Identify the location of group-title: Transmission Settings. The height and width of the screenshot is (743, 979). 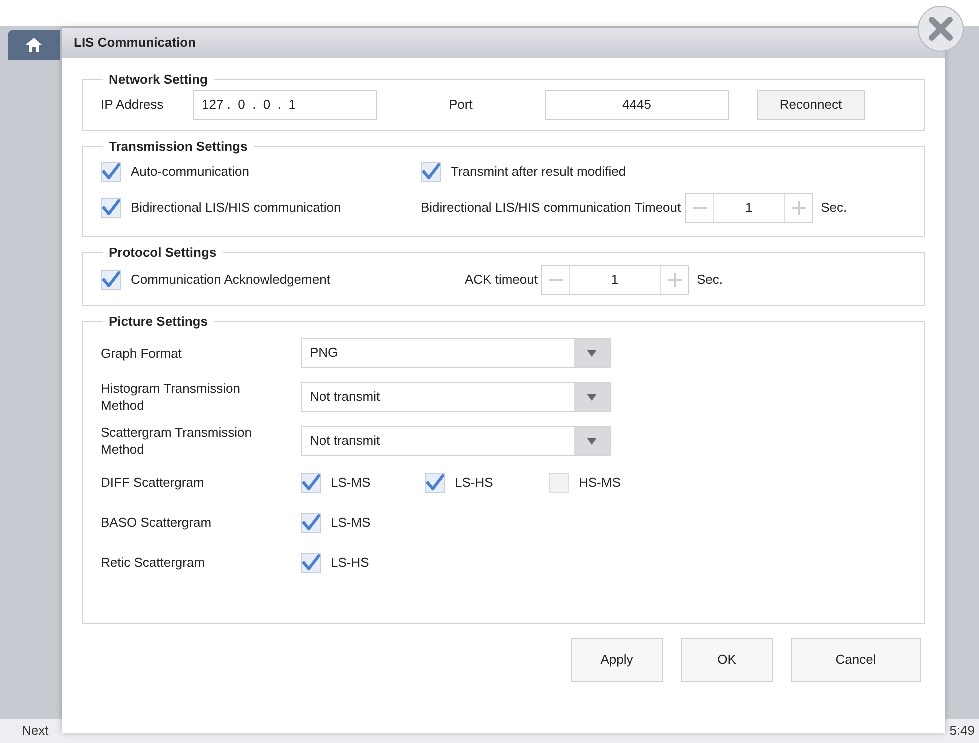
(178, 147).